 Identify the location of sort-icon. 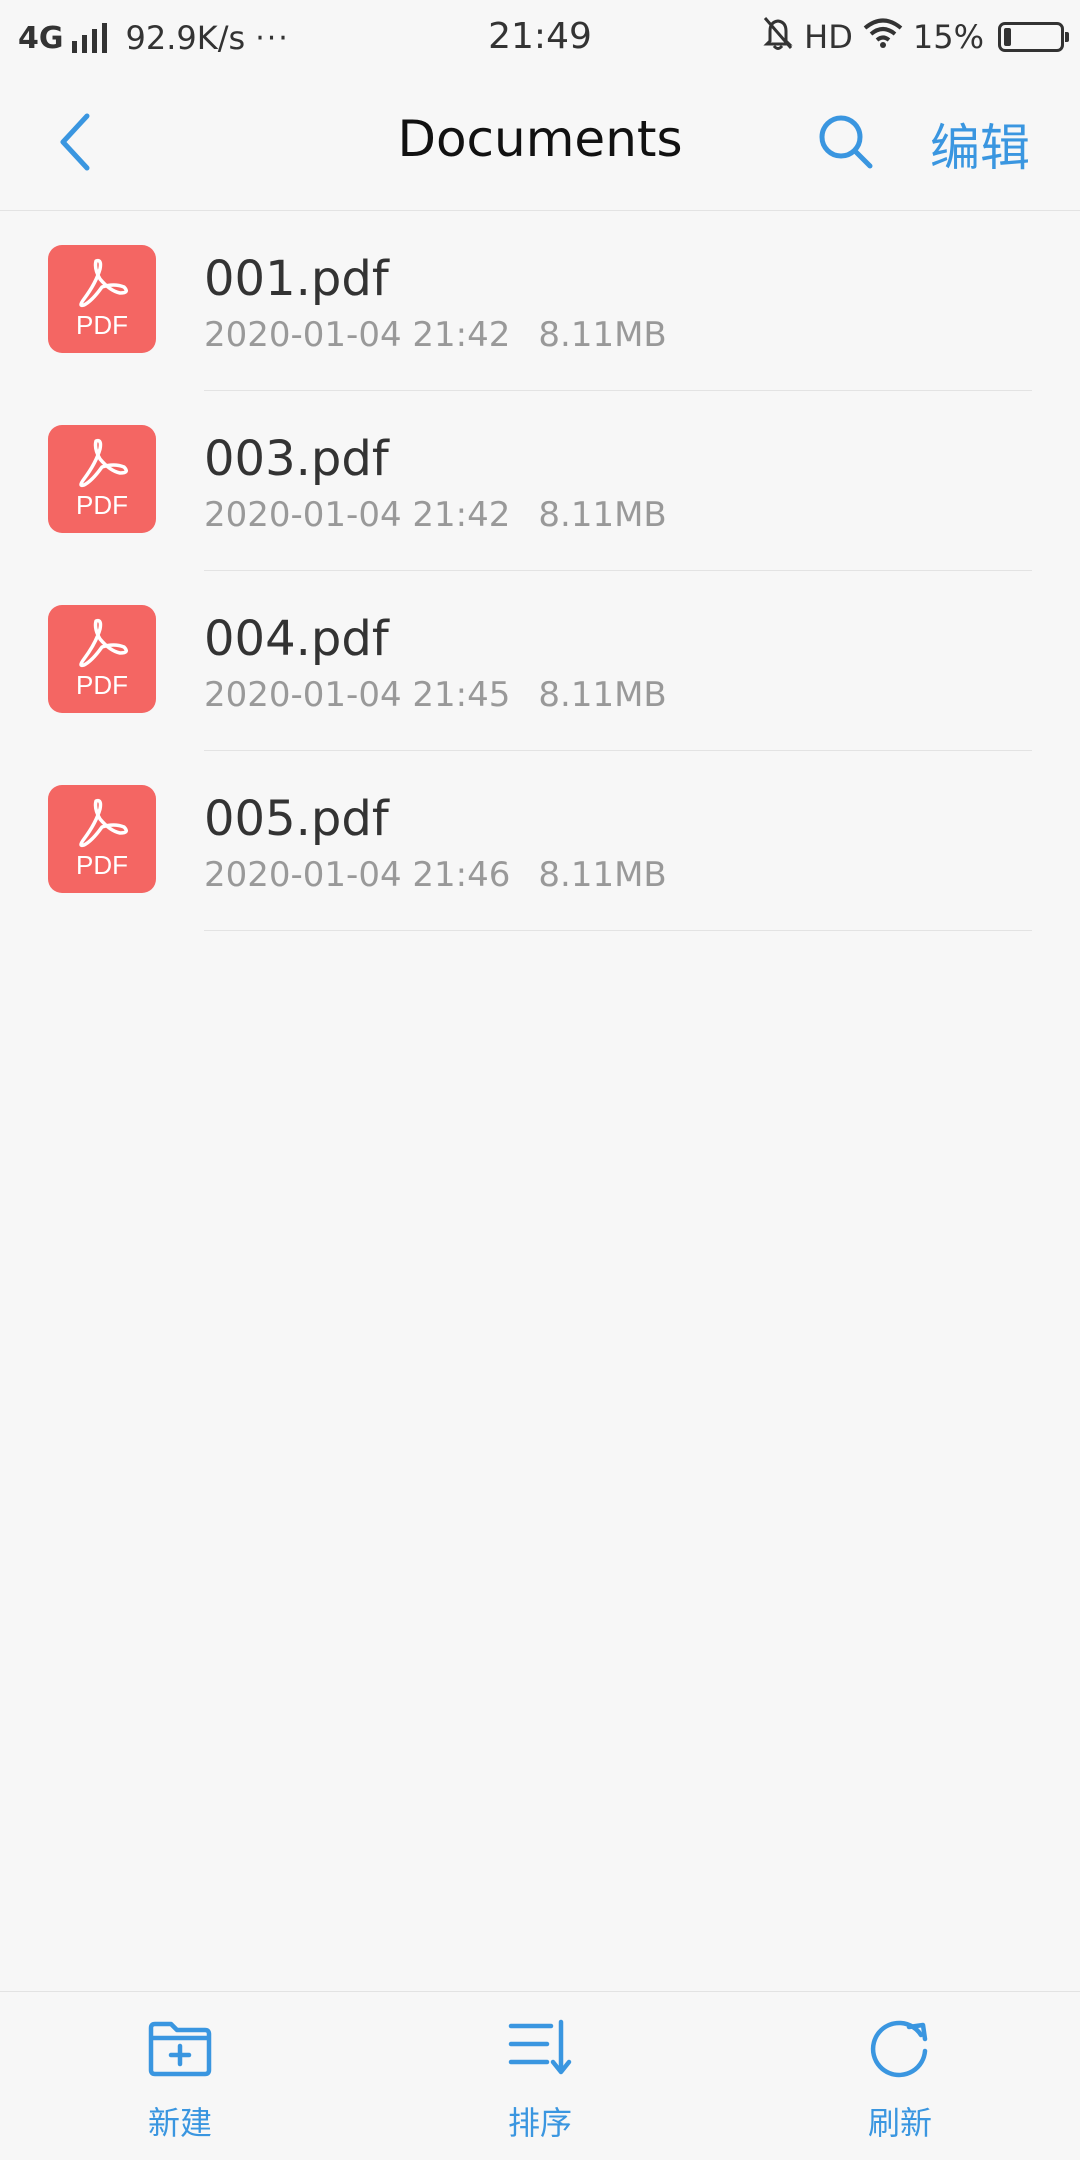
(540, 2048).